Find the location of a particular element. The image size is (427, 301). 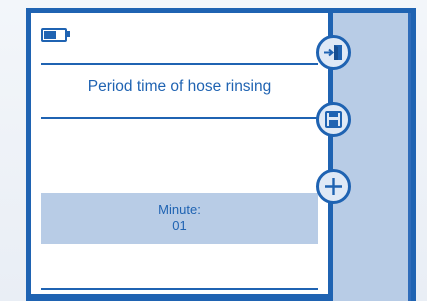

value-label: Minute: is located at coordinates (179, 209).